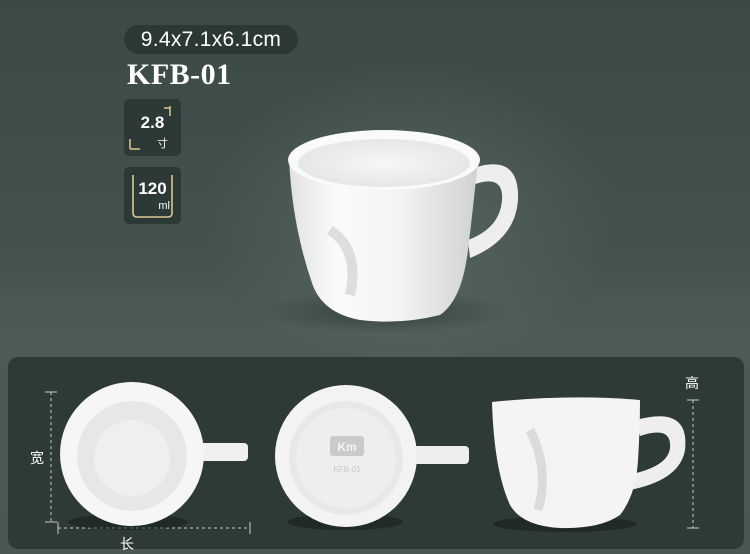 This screenshot has width=750, height=554. I want to click on width-dimension-line, so click(51, 457).